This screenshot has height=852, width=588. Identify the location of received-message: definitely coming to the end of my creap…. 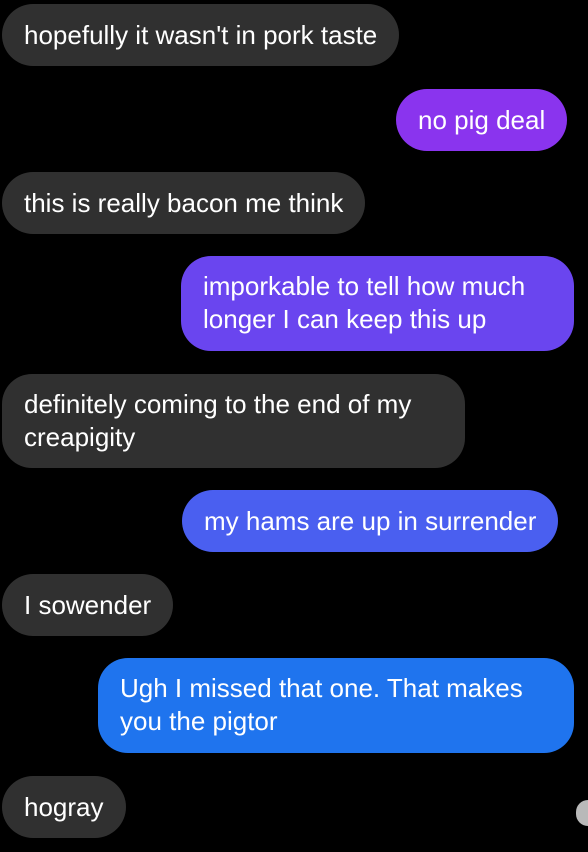
(233, 421).